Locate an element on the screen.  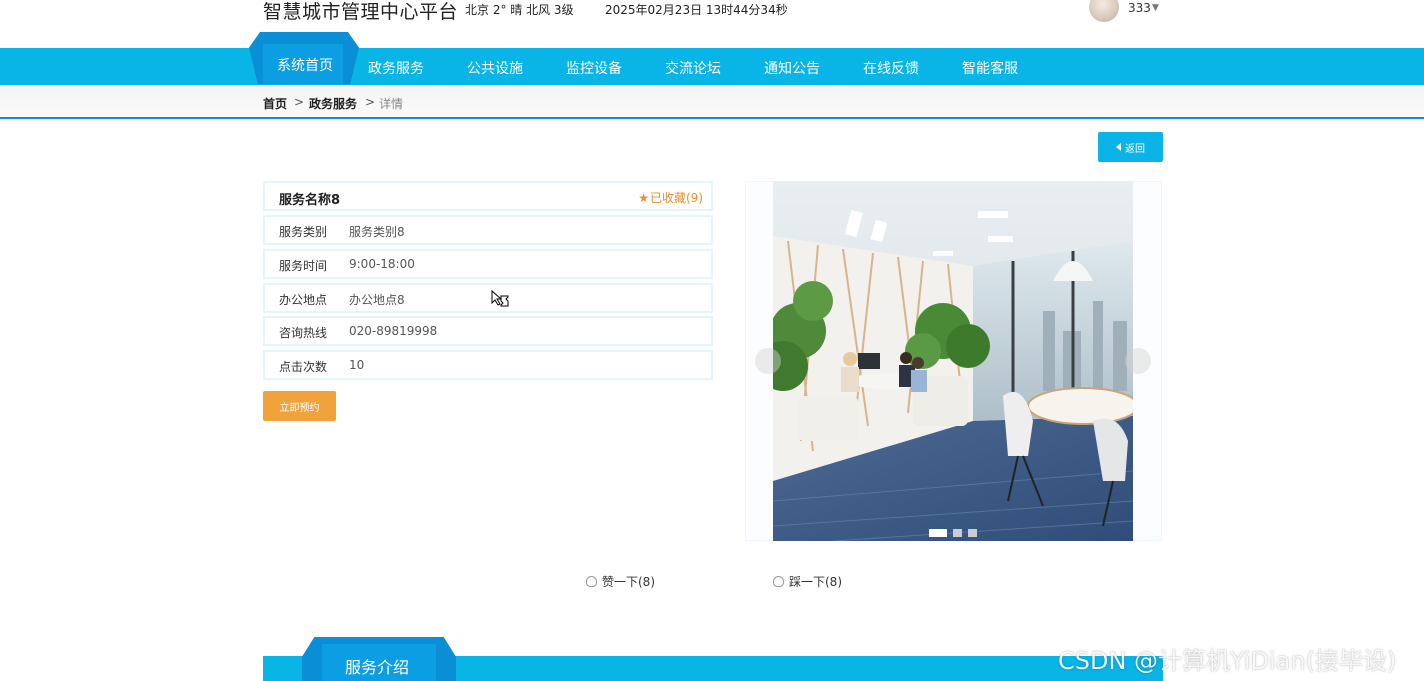
info-row: 服务类别 服务类别8 is located at coordinates (488, 230).